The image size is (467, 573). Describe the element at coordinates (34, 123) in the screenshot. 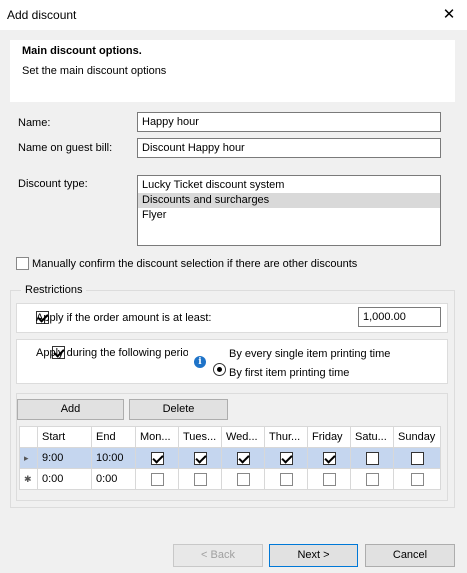

I see `name-label: Name:` at that location.